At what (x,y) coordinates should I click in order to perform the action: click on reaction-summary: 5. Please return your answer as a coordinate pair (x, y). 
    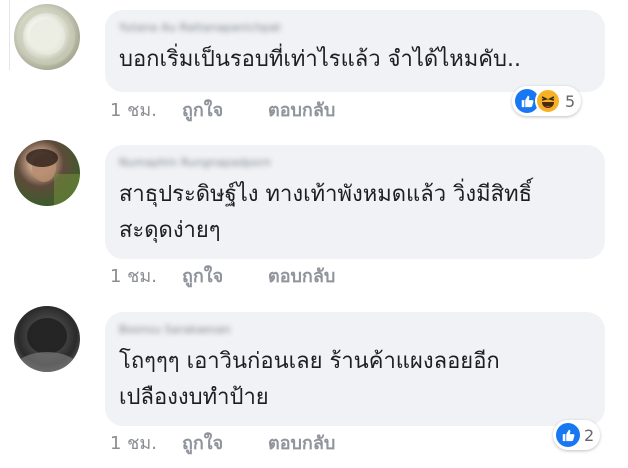
    Looking at the image, I should click on (547, 101).